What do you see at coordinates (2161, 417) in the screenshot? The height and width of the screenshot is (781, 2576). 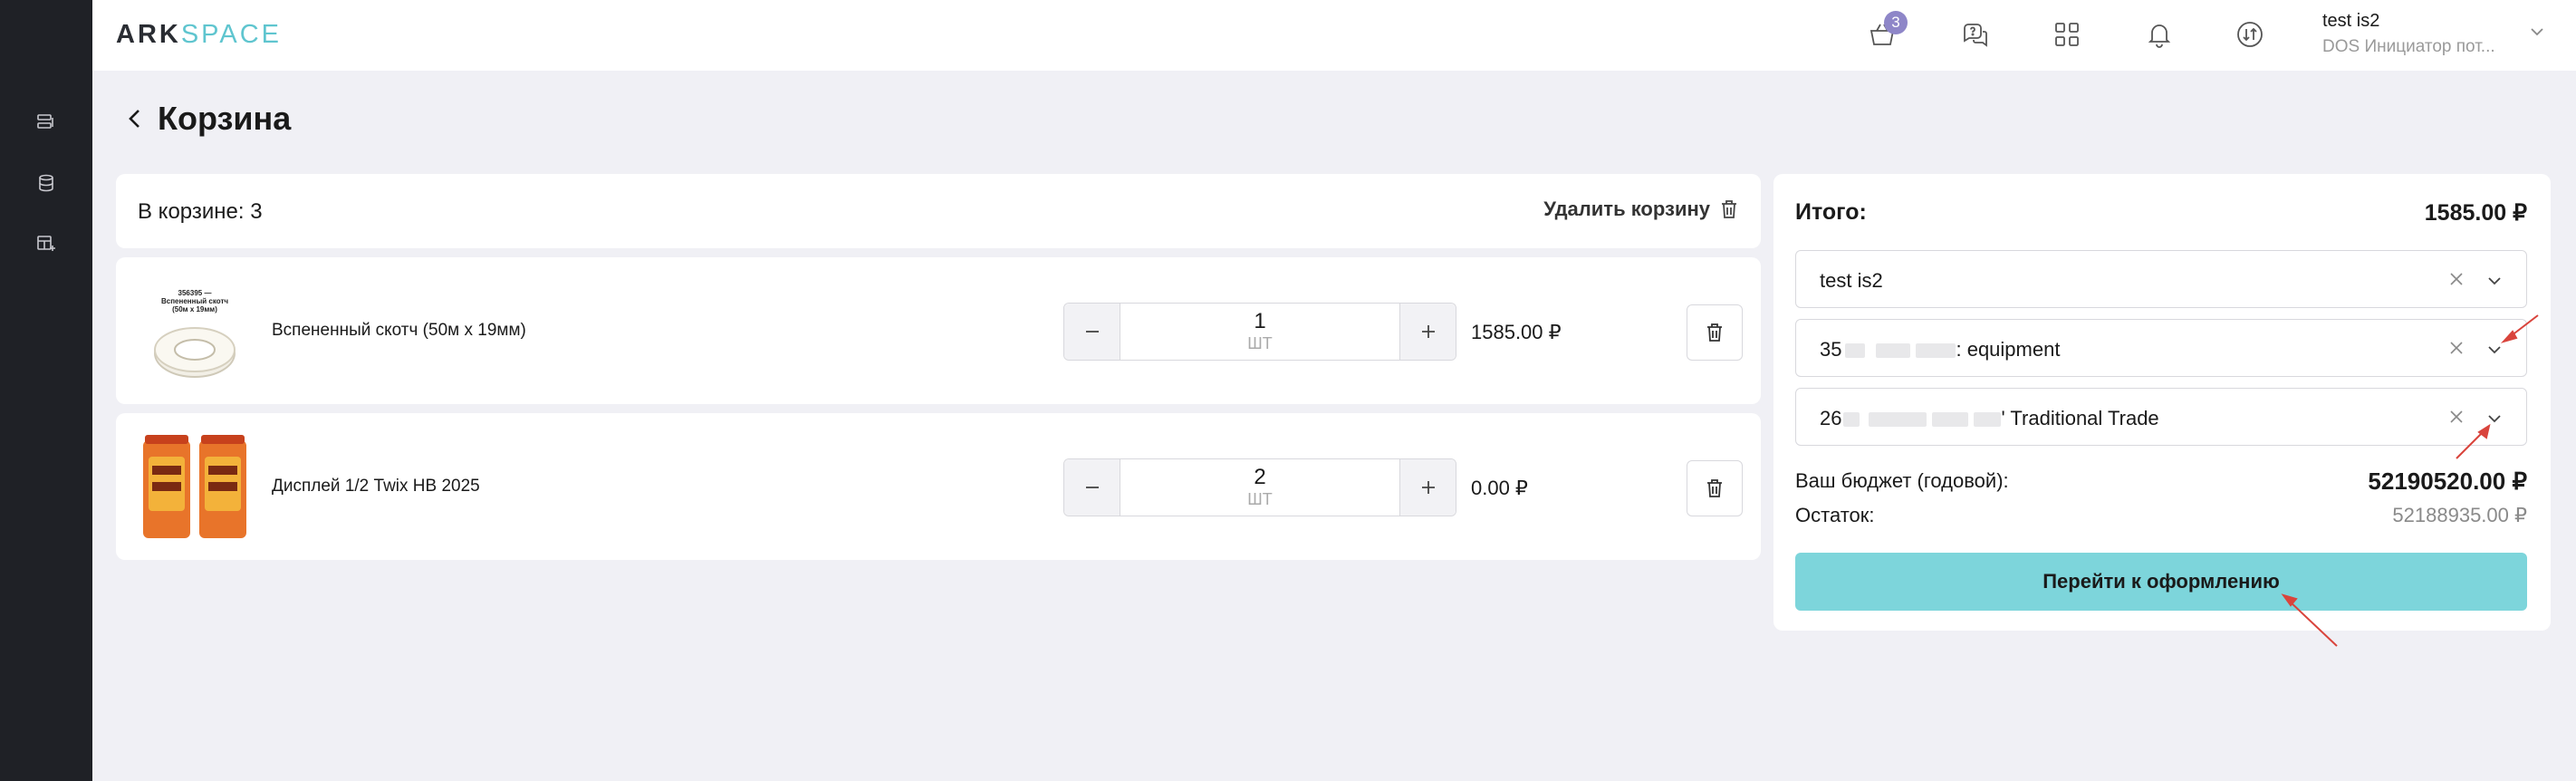 I see `channel-select: 26 ' Traditional Trade` at bounding box center [2161, 417].